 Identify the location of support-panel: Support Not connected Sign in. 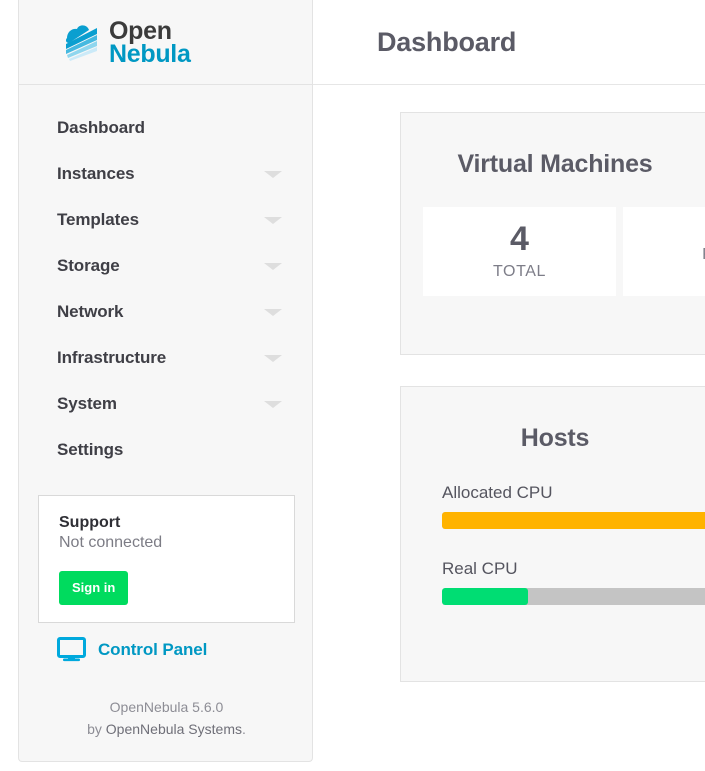
(166, 559).